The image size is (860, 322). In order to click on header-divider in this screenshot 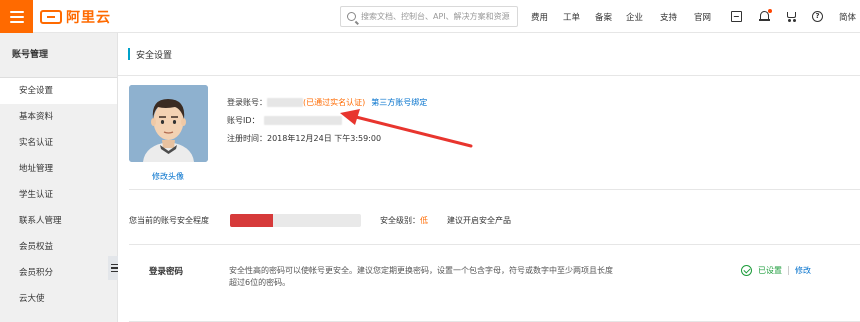, I will do `click(489, 75)`.